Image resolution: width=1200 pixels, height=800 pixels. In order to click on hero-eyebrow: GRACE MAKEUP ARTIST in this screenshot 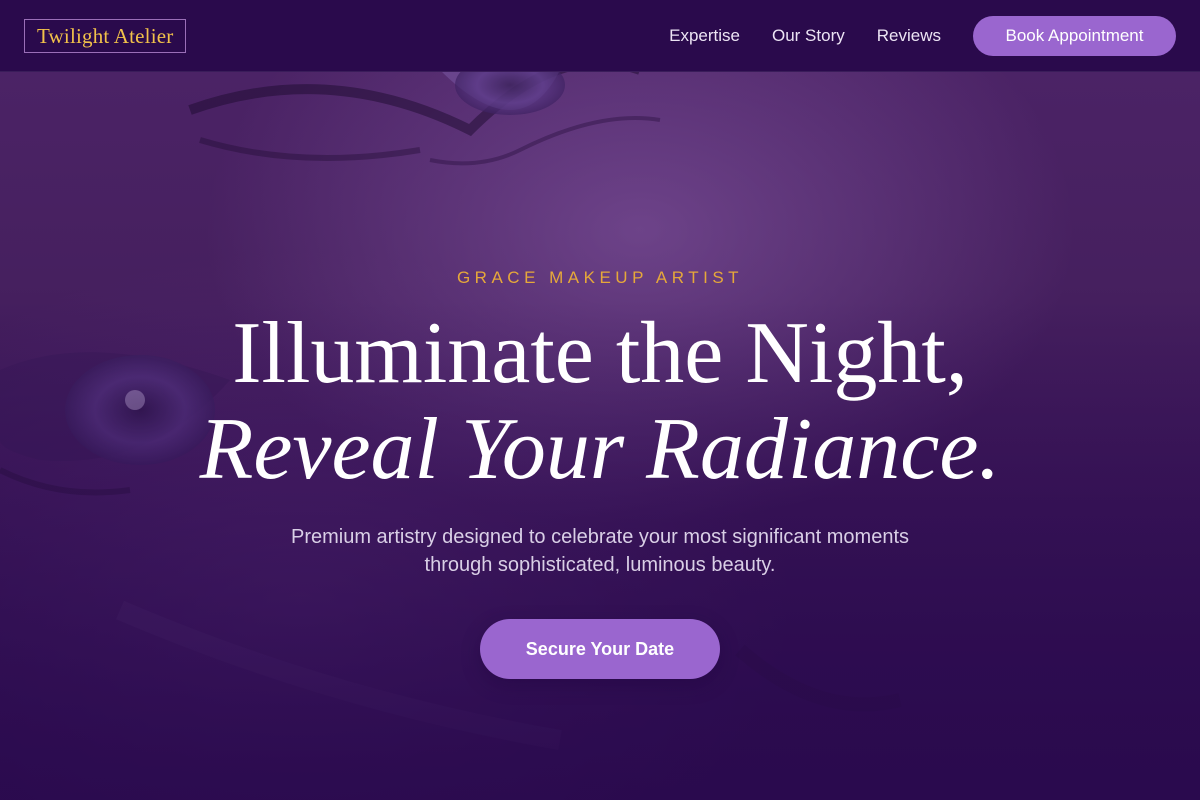, I will do `click(600, 277)`.